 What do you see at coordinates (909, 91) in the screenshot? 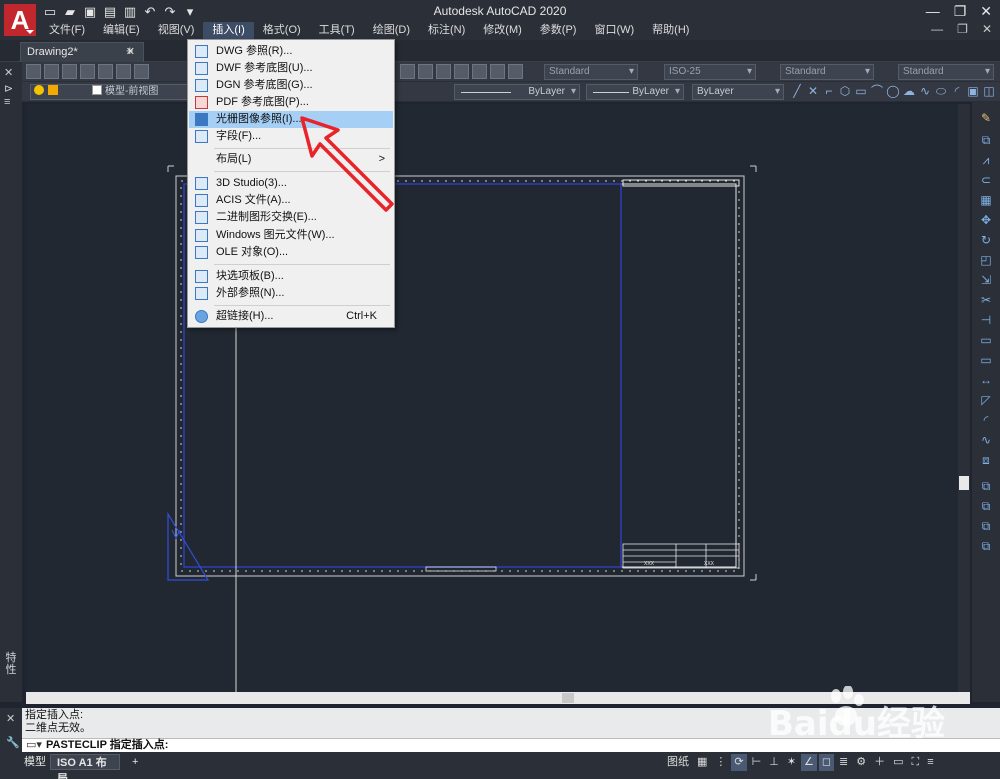
I see `revision-cloud-icon: ☁` at bounding box center [909, 91].